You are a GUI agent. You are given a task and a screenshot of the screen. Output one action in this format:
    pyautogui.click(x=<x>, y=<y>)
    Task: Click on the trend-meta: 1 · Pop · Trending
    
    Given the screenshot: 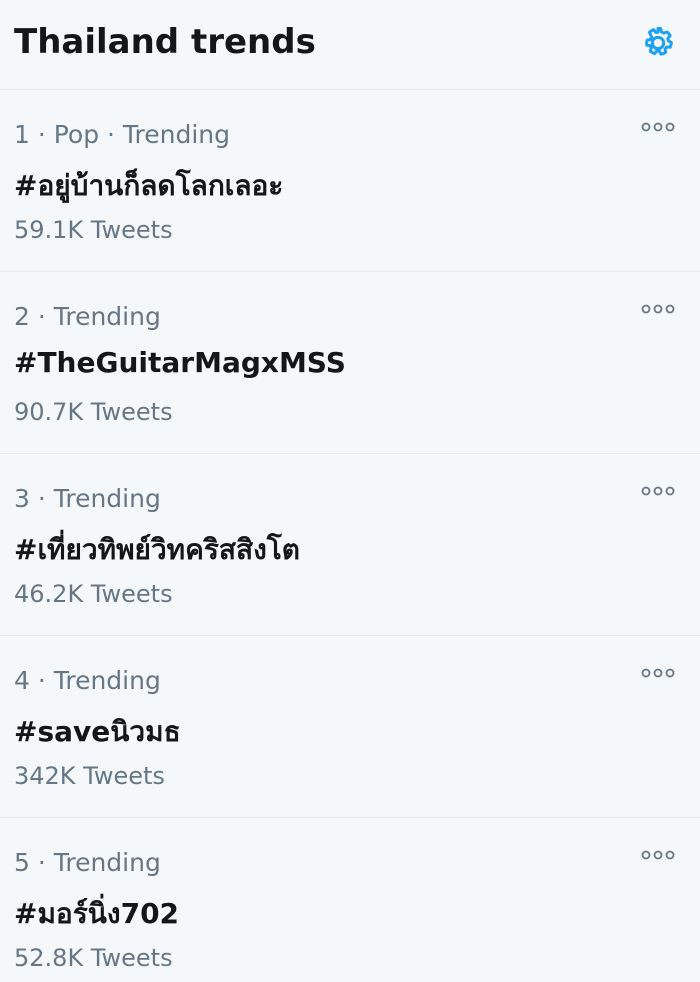 What is the action you would take?
    pyautogui.click(x=122, y=134)
    